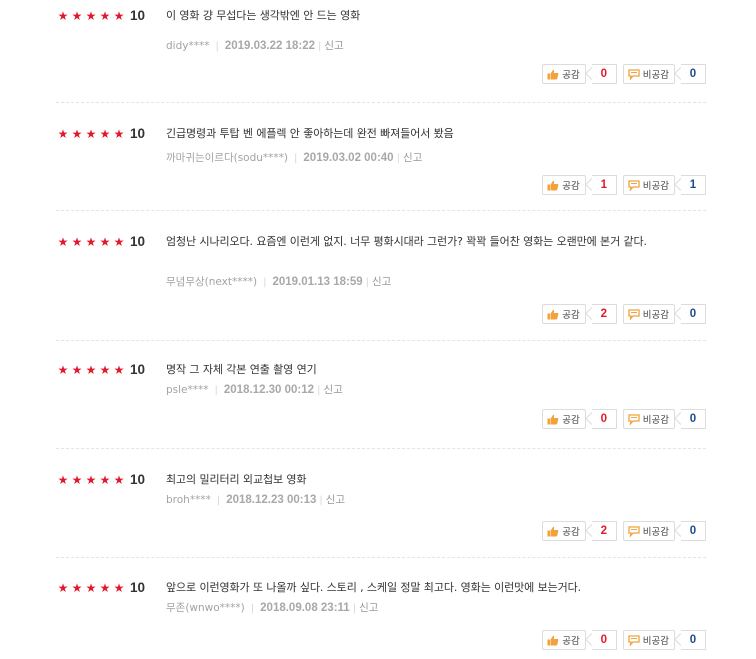 The height and width of the screenshot is (659, 756). Describe the element at coordinates (236, 479) in the screenshot. I see `review-text: 최고의 밀리터리 외교첩보 영화` at that location.